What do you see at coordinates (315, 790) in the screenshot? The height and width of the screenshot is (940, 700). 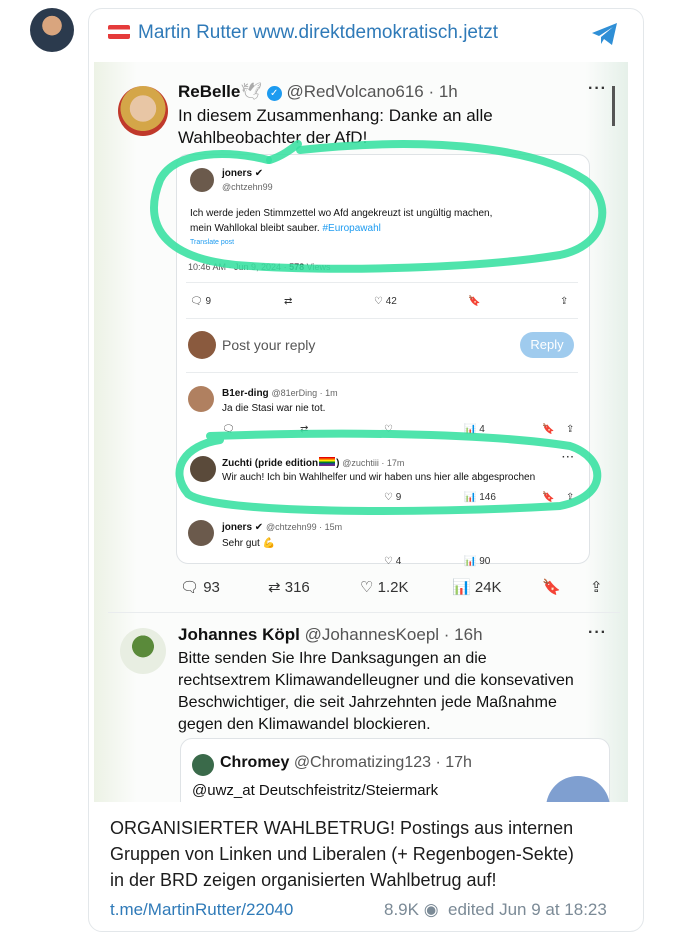 I see `quote-text: @uwz_at Deutschfeistritz/Steiermark` at bounding box center [315, 790].